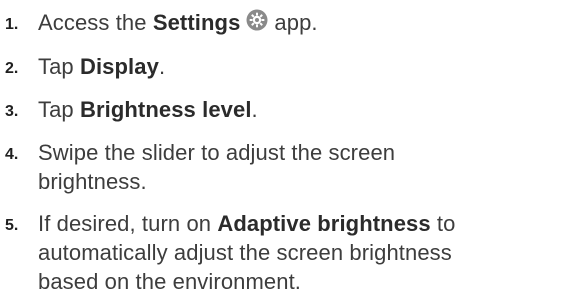 This screenshot has width=567, height=296. Describe the element at coordinates (12, 154) in the screenshot. I see `step-number: 4.` at that location.